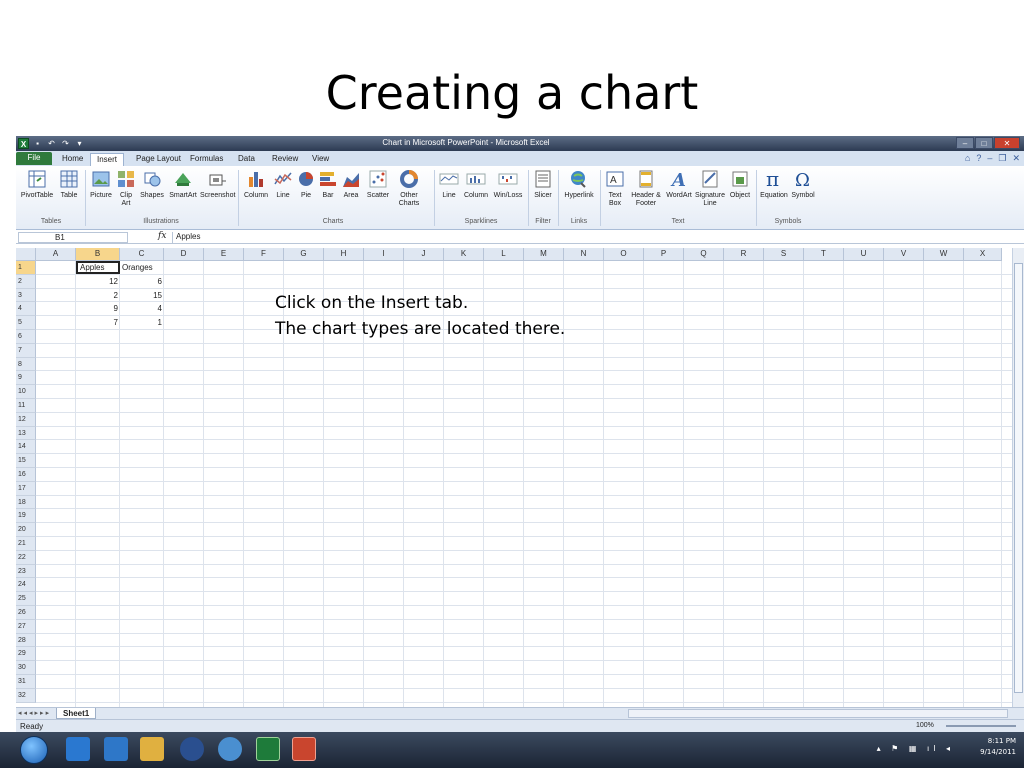 Image resolution: width=1024 pixels, height=768 pixels. What do you see at coordinates (983, 254) in the screenshot?
I see `column-header-x: X` at bounding box center [983, 254].